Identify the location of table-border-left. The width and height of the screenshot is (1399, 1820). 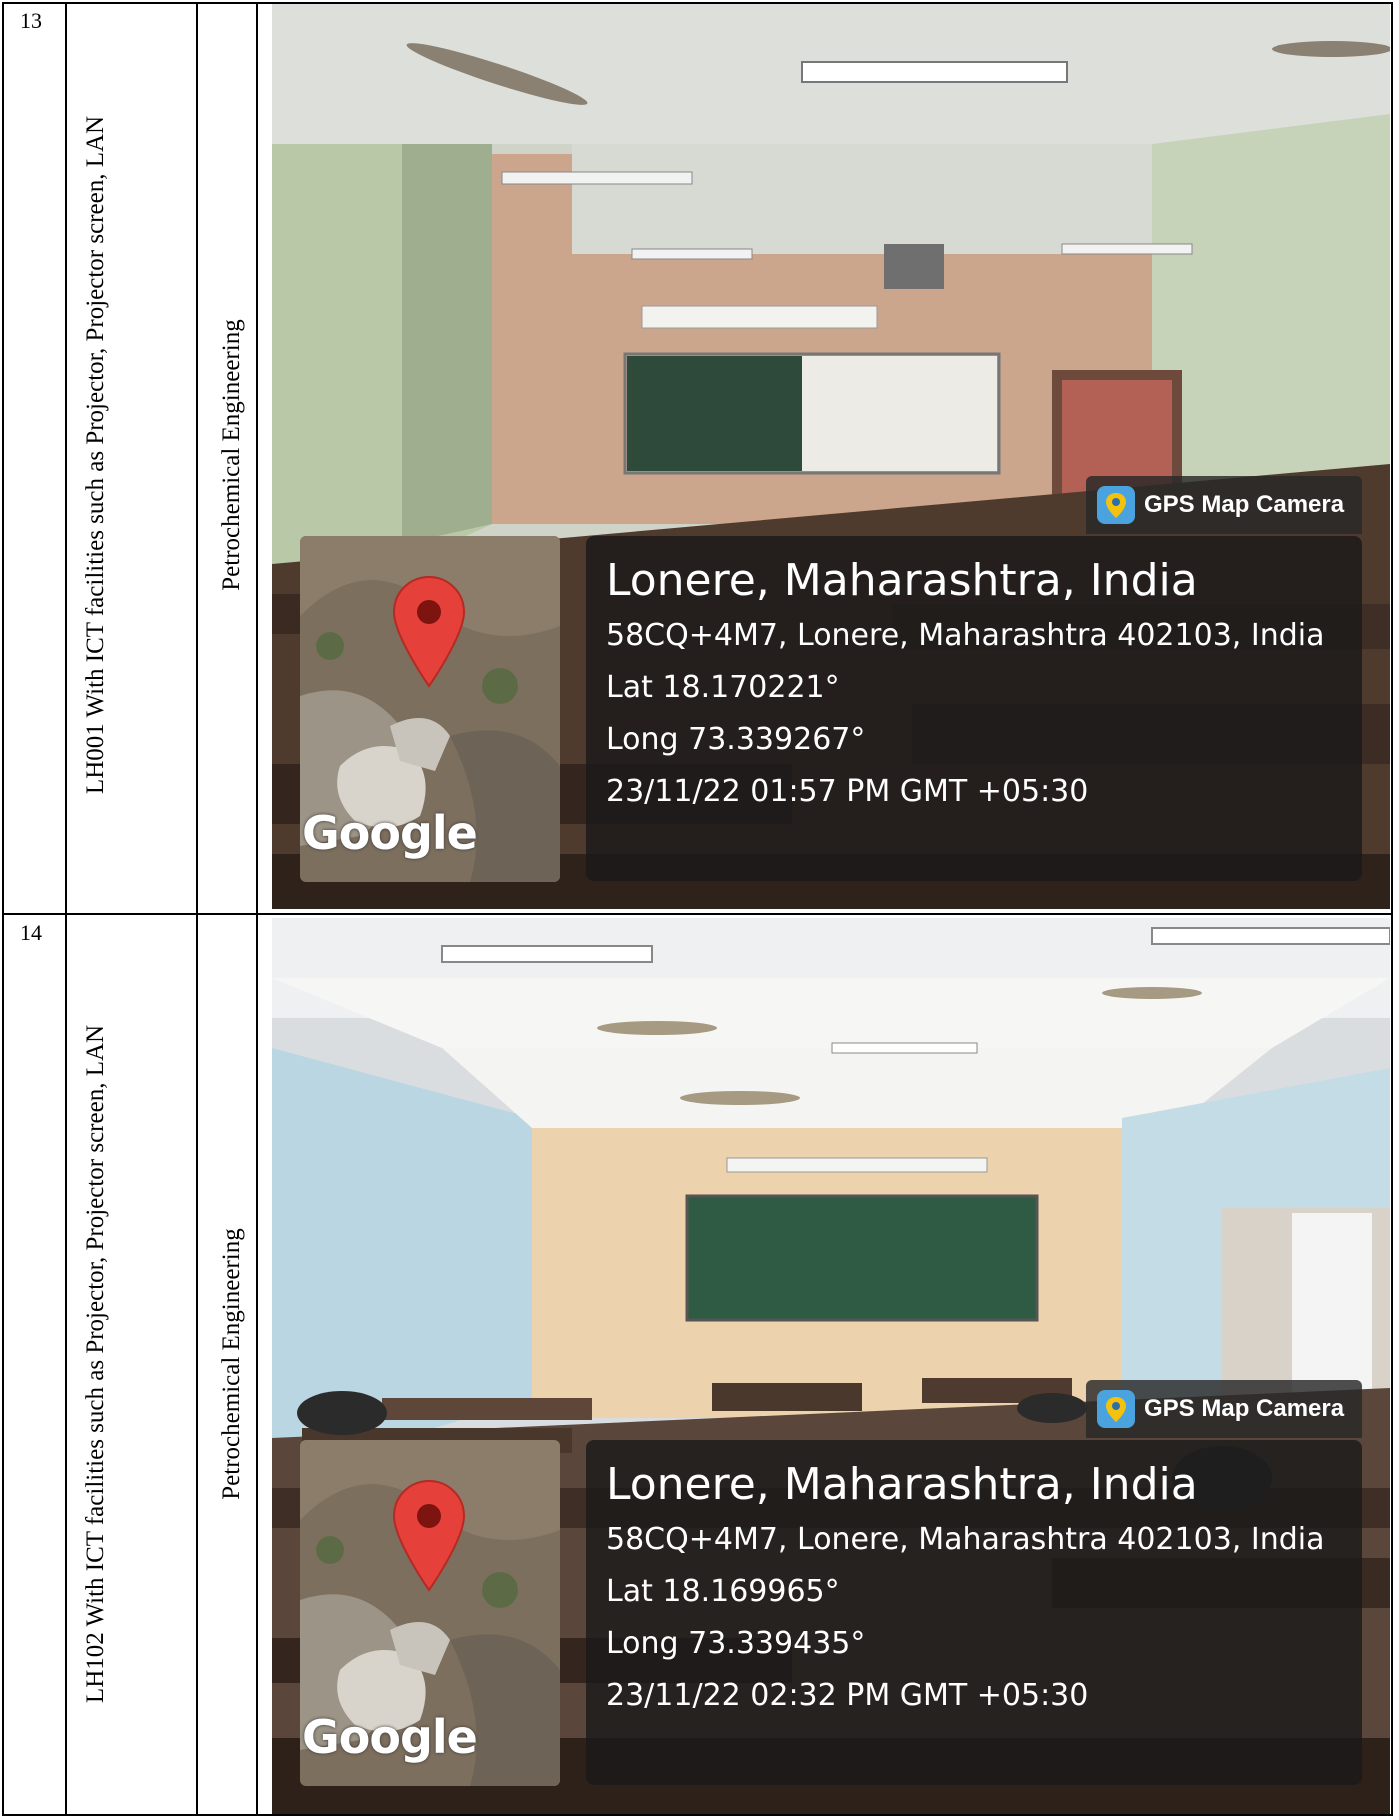
(3, 909).